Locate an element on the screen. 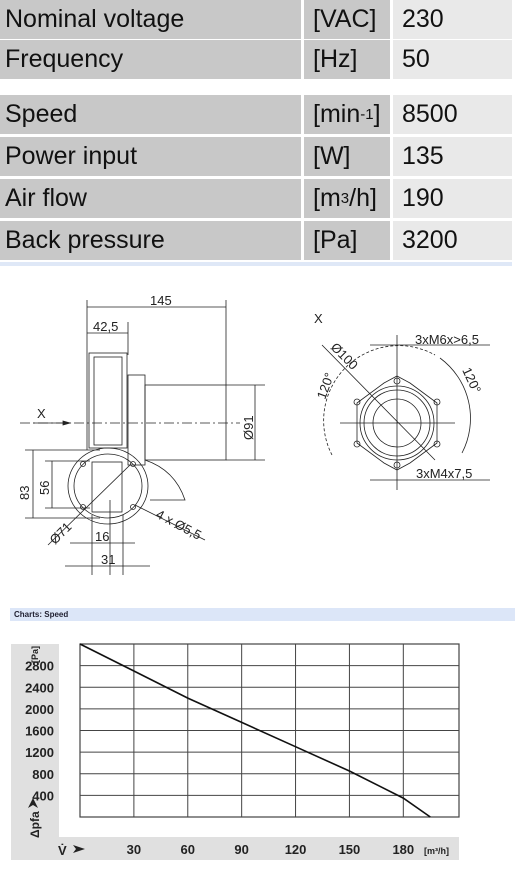  y-label: Δpfa is located at coordinates (35, 824).